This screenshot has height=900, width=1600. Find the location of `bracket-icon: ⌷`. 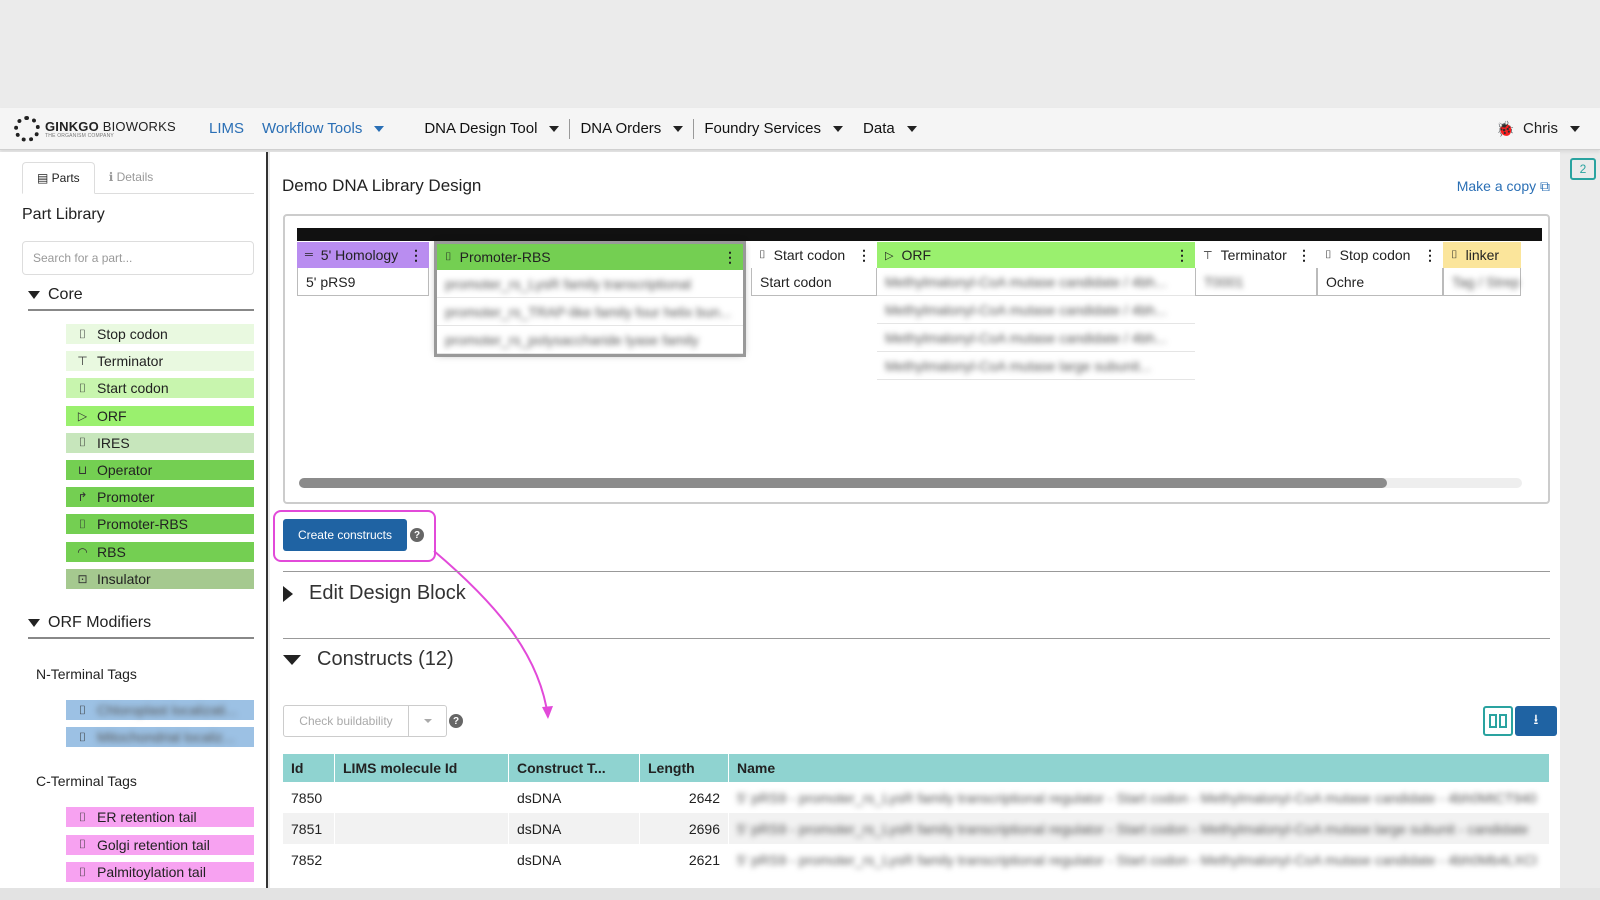

bracket-icon: ⌷ is located at coordinates (82, 871).